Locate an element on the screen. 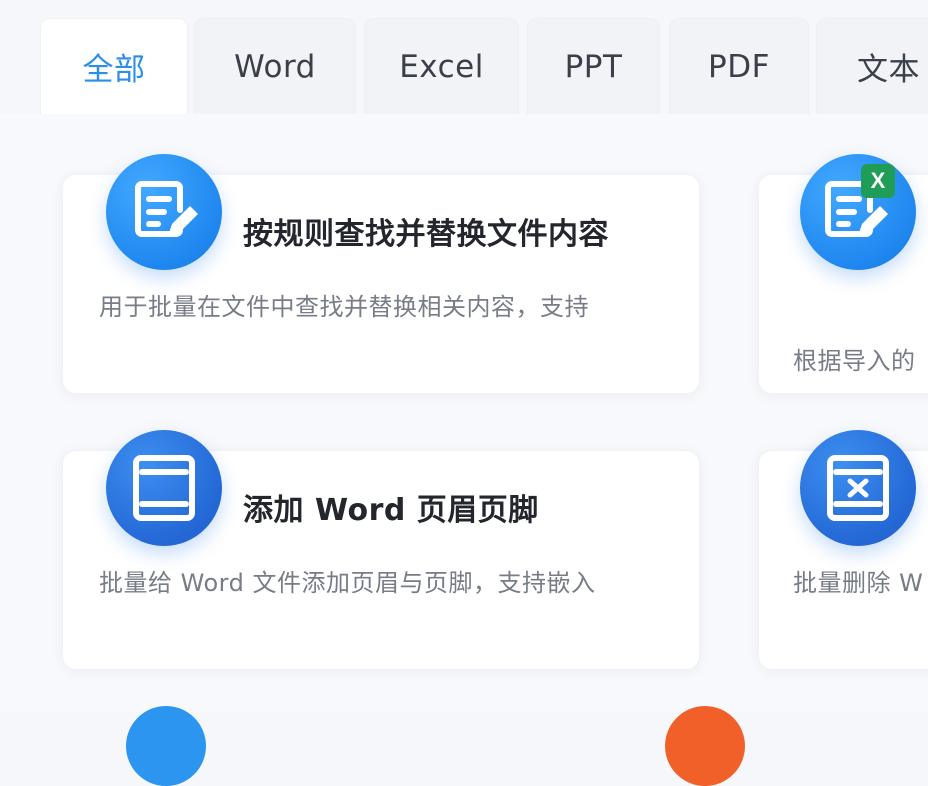  header-footer-icon is located at coordinates (164, 488).